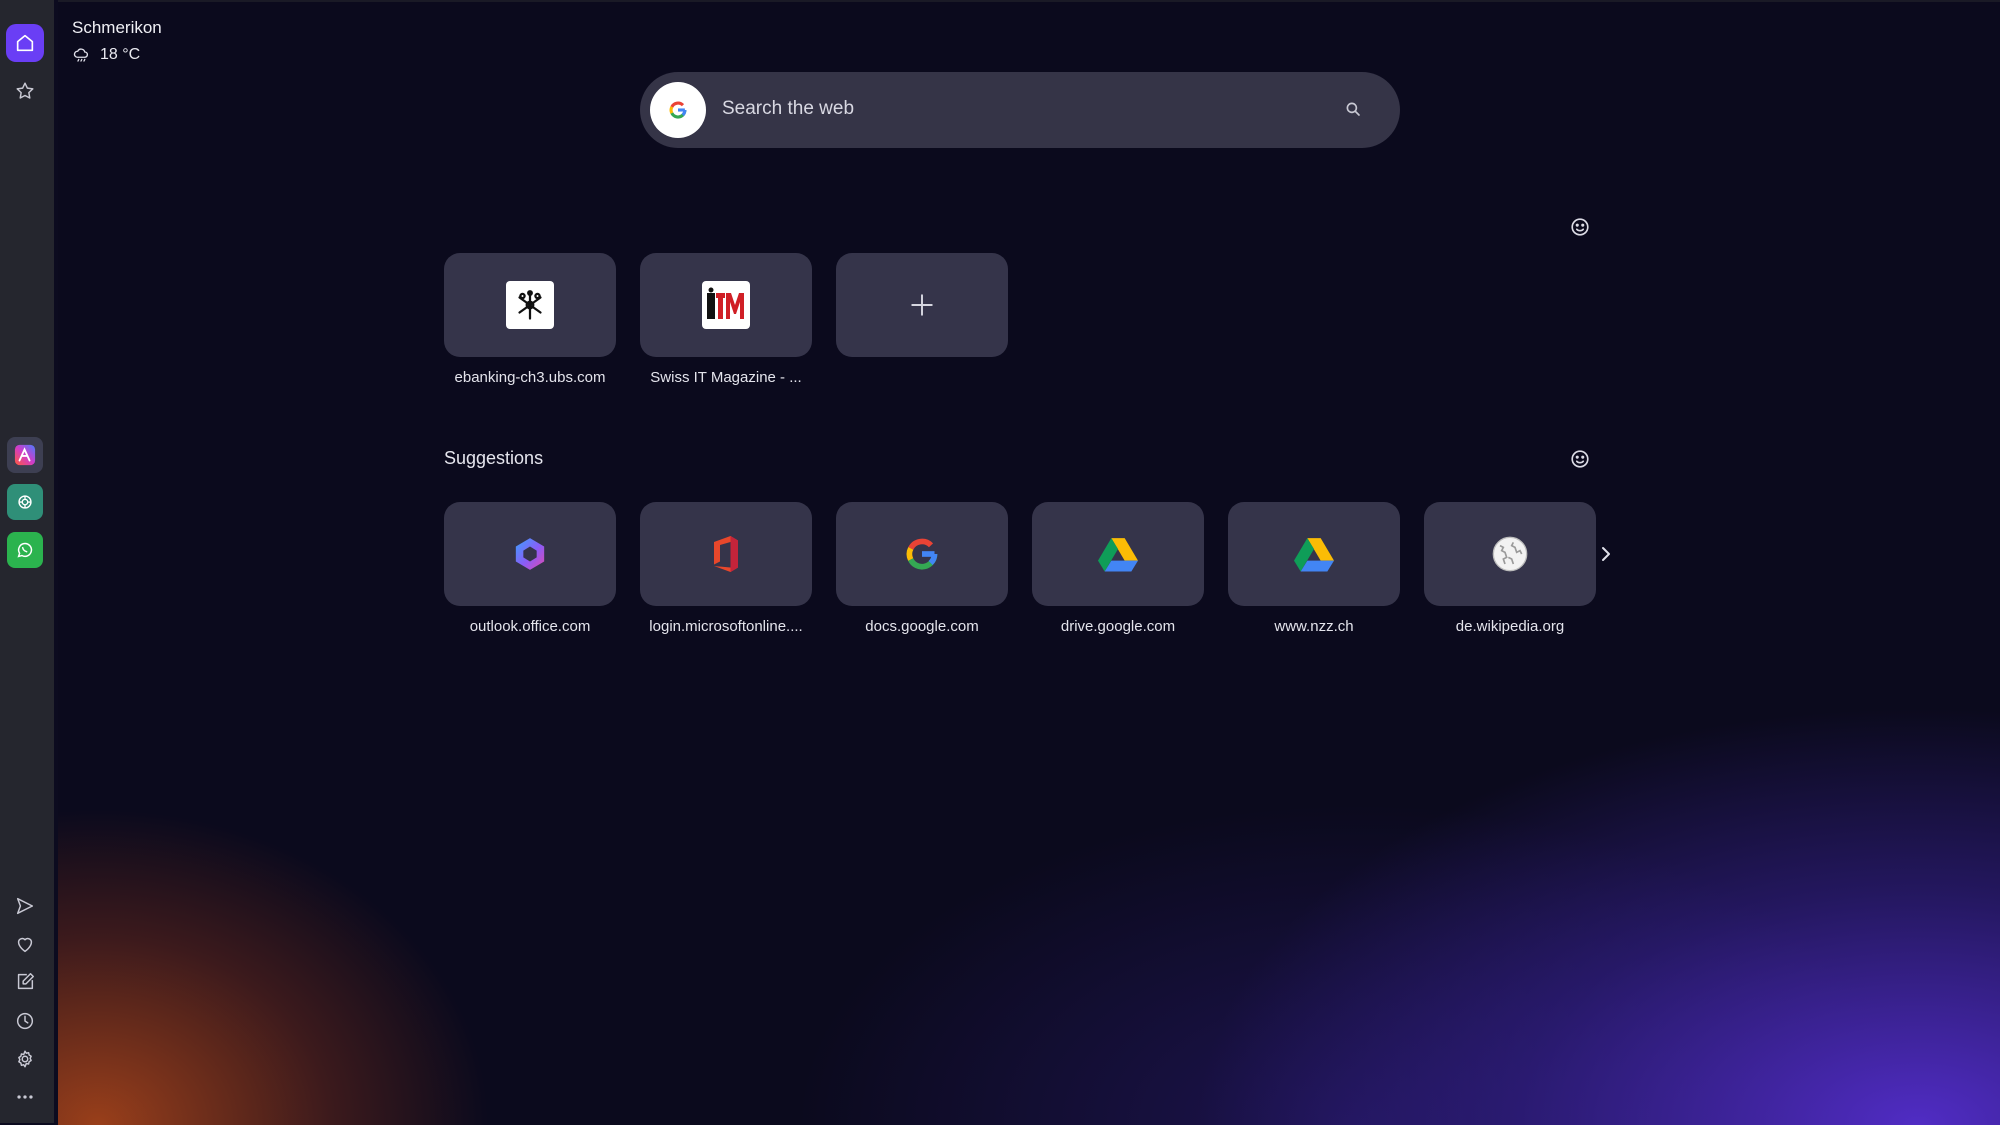 The height and width of the screenshot is (1125, 2000). Describe the element at coordinates (1580, 459) in the screenshot. I see `customize-suggestions-icon` at that location.